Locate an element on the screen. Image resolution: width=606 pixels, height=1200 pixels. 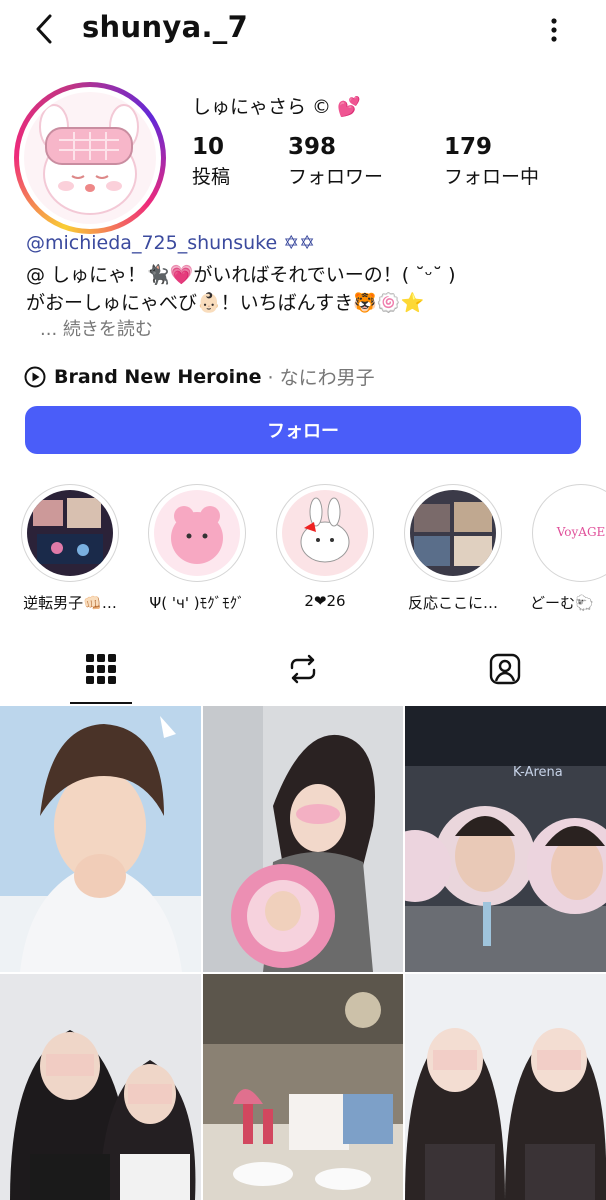
highlight-label: 2❤26 is located at coordinates (325, 601).